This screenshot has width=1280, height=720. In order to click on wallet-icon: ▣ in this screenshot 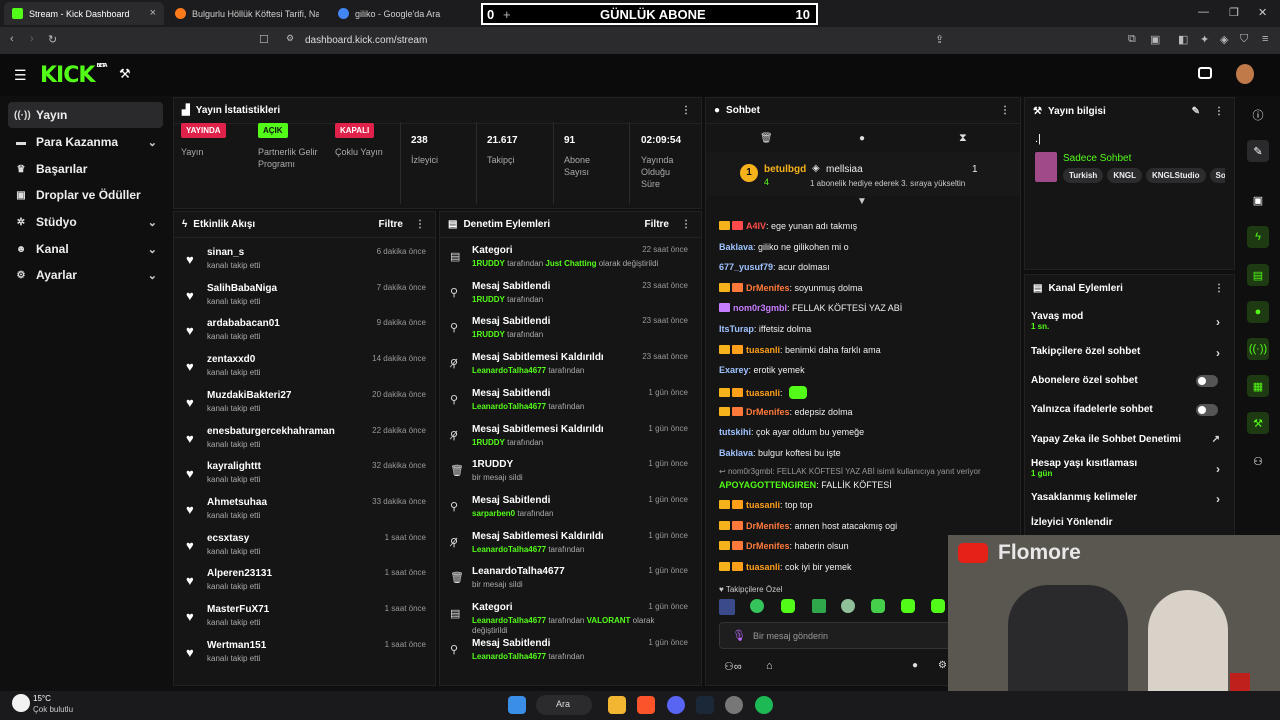, I will do `click(1155, 39)`.